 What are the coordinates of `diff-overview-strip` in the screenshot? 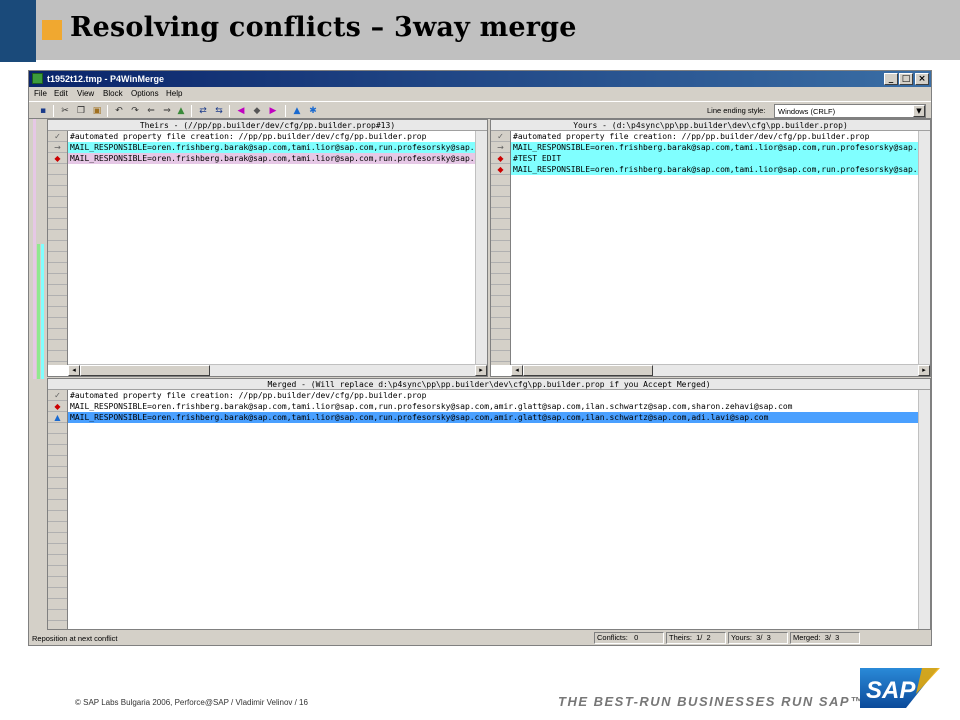 It's located at (38, 374).